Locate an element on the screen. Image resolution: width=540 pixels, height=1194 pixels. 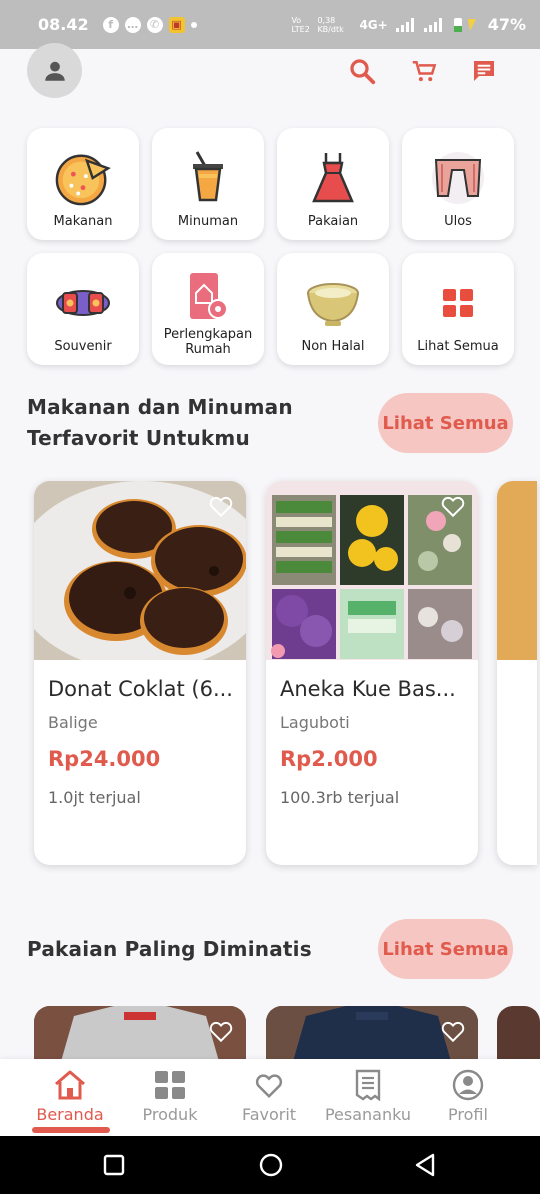
category-ulos: Ulos is located at coordinates (458, 184).